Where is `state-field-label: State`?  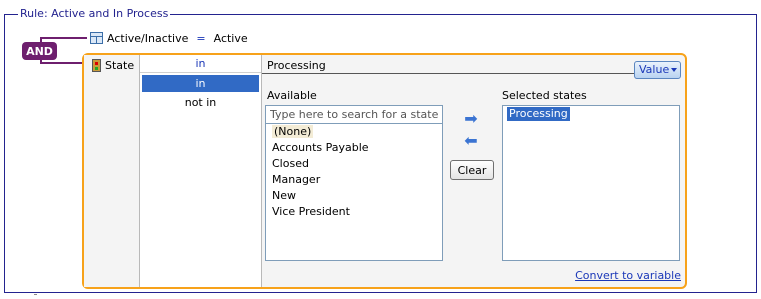
state-field-label: State is located at coordinates (120, 65).